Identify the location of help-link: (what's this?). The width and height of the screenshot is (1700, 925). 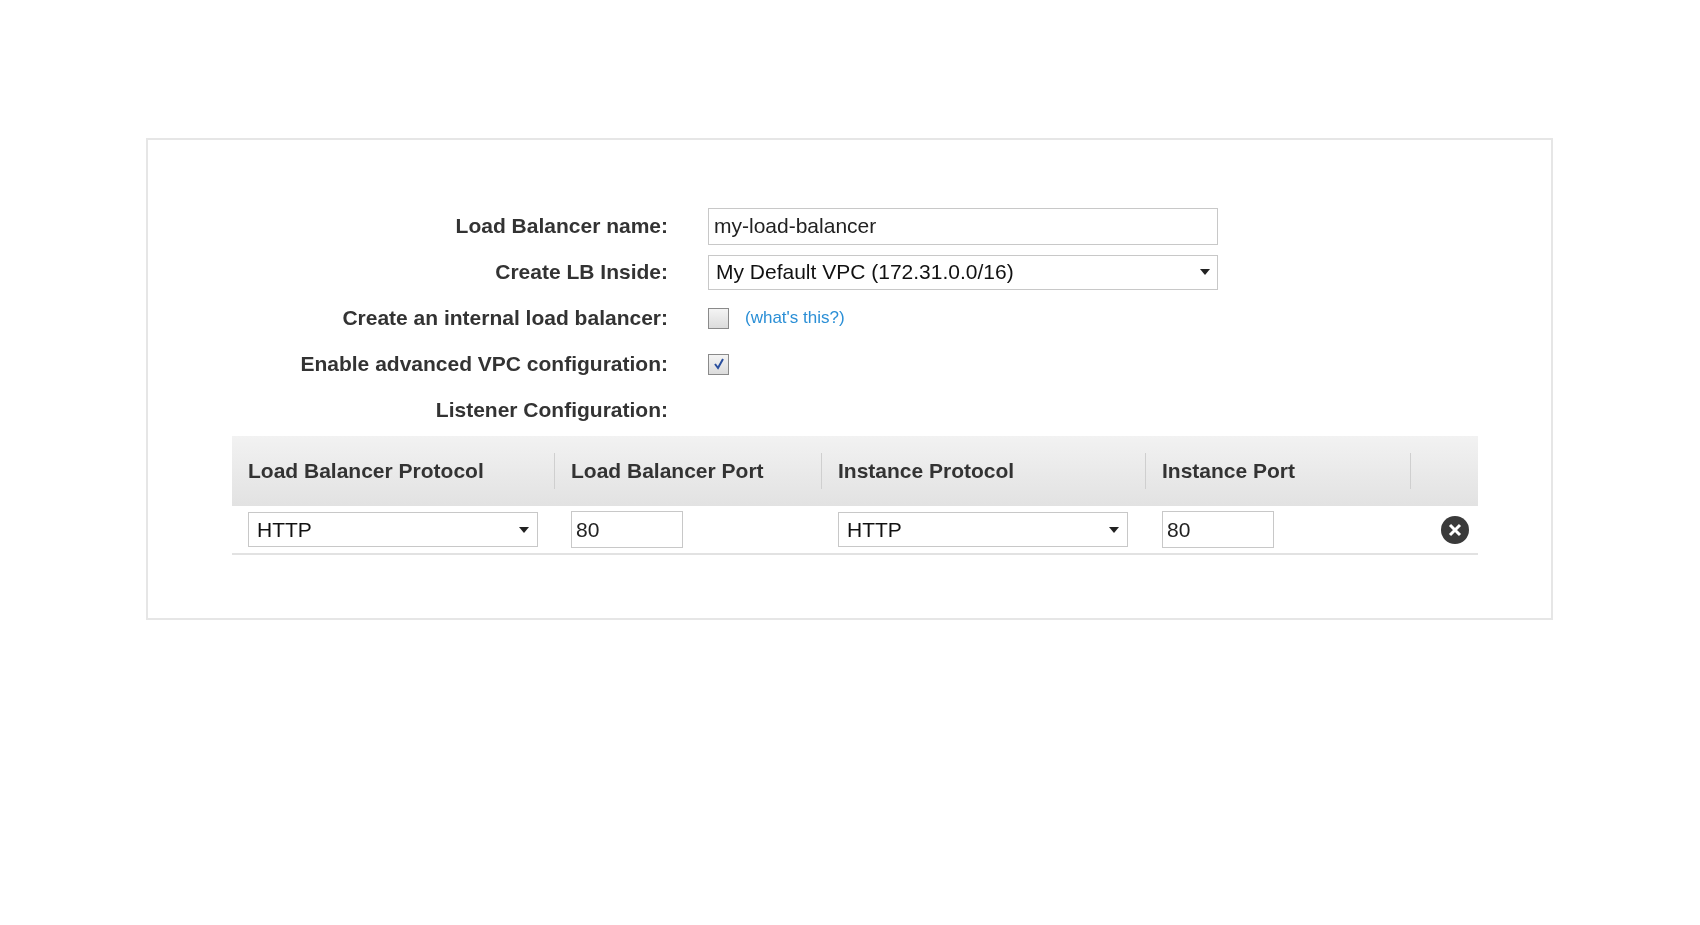
(795, 318).